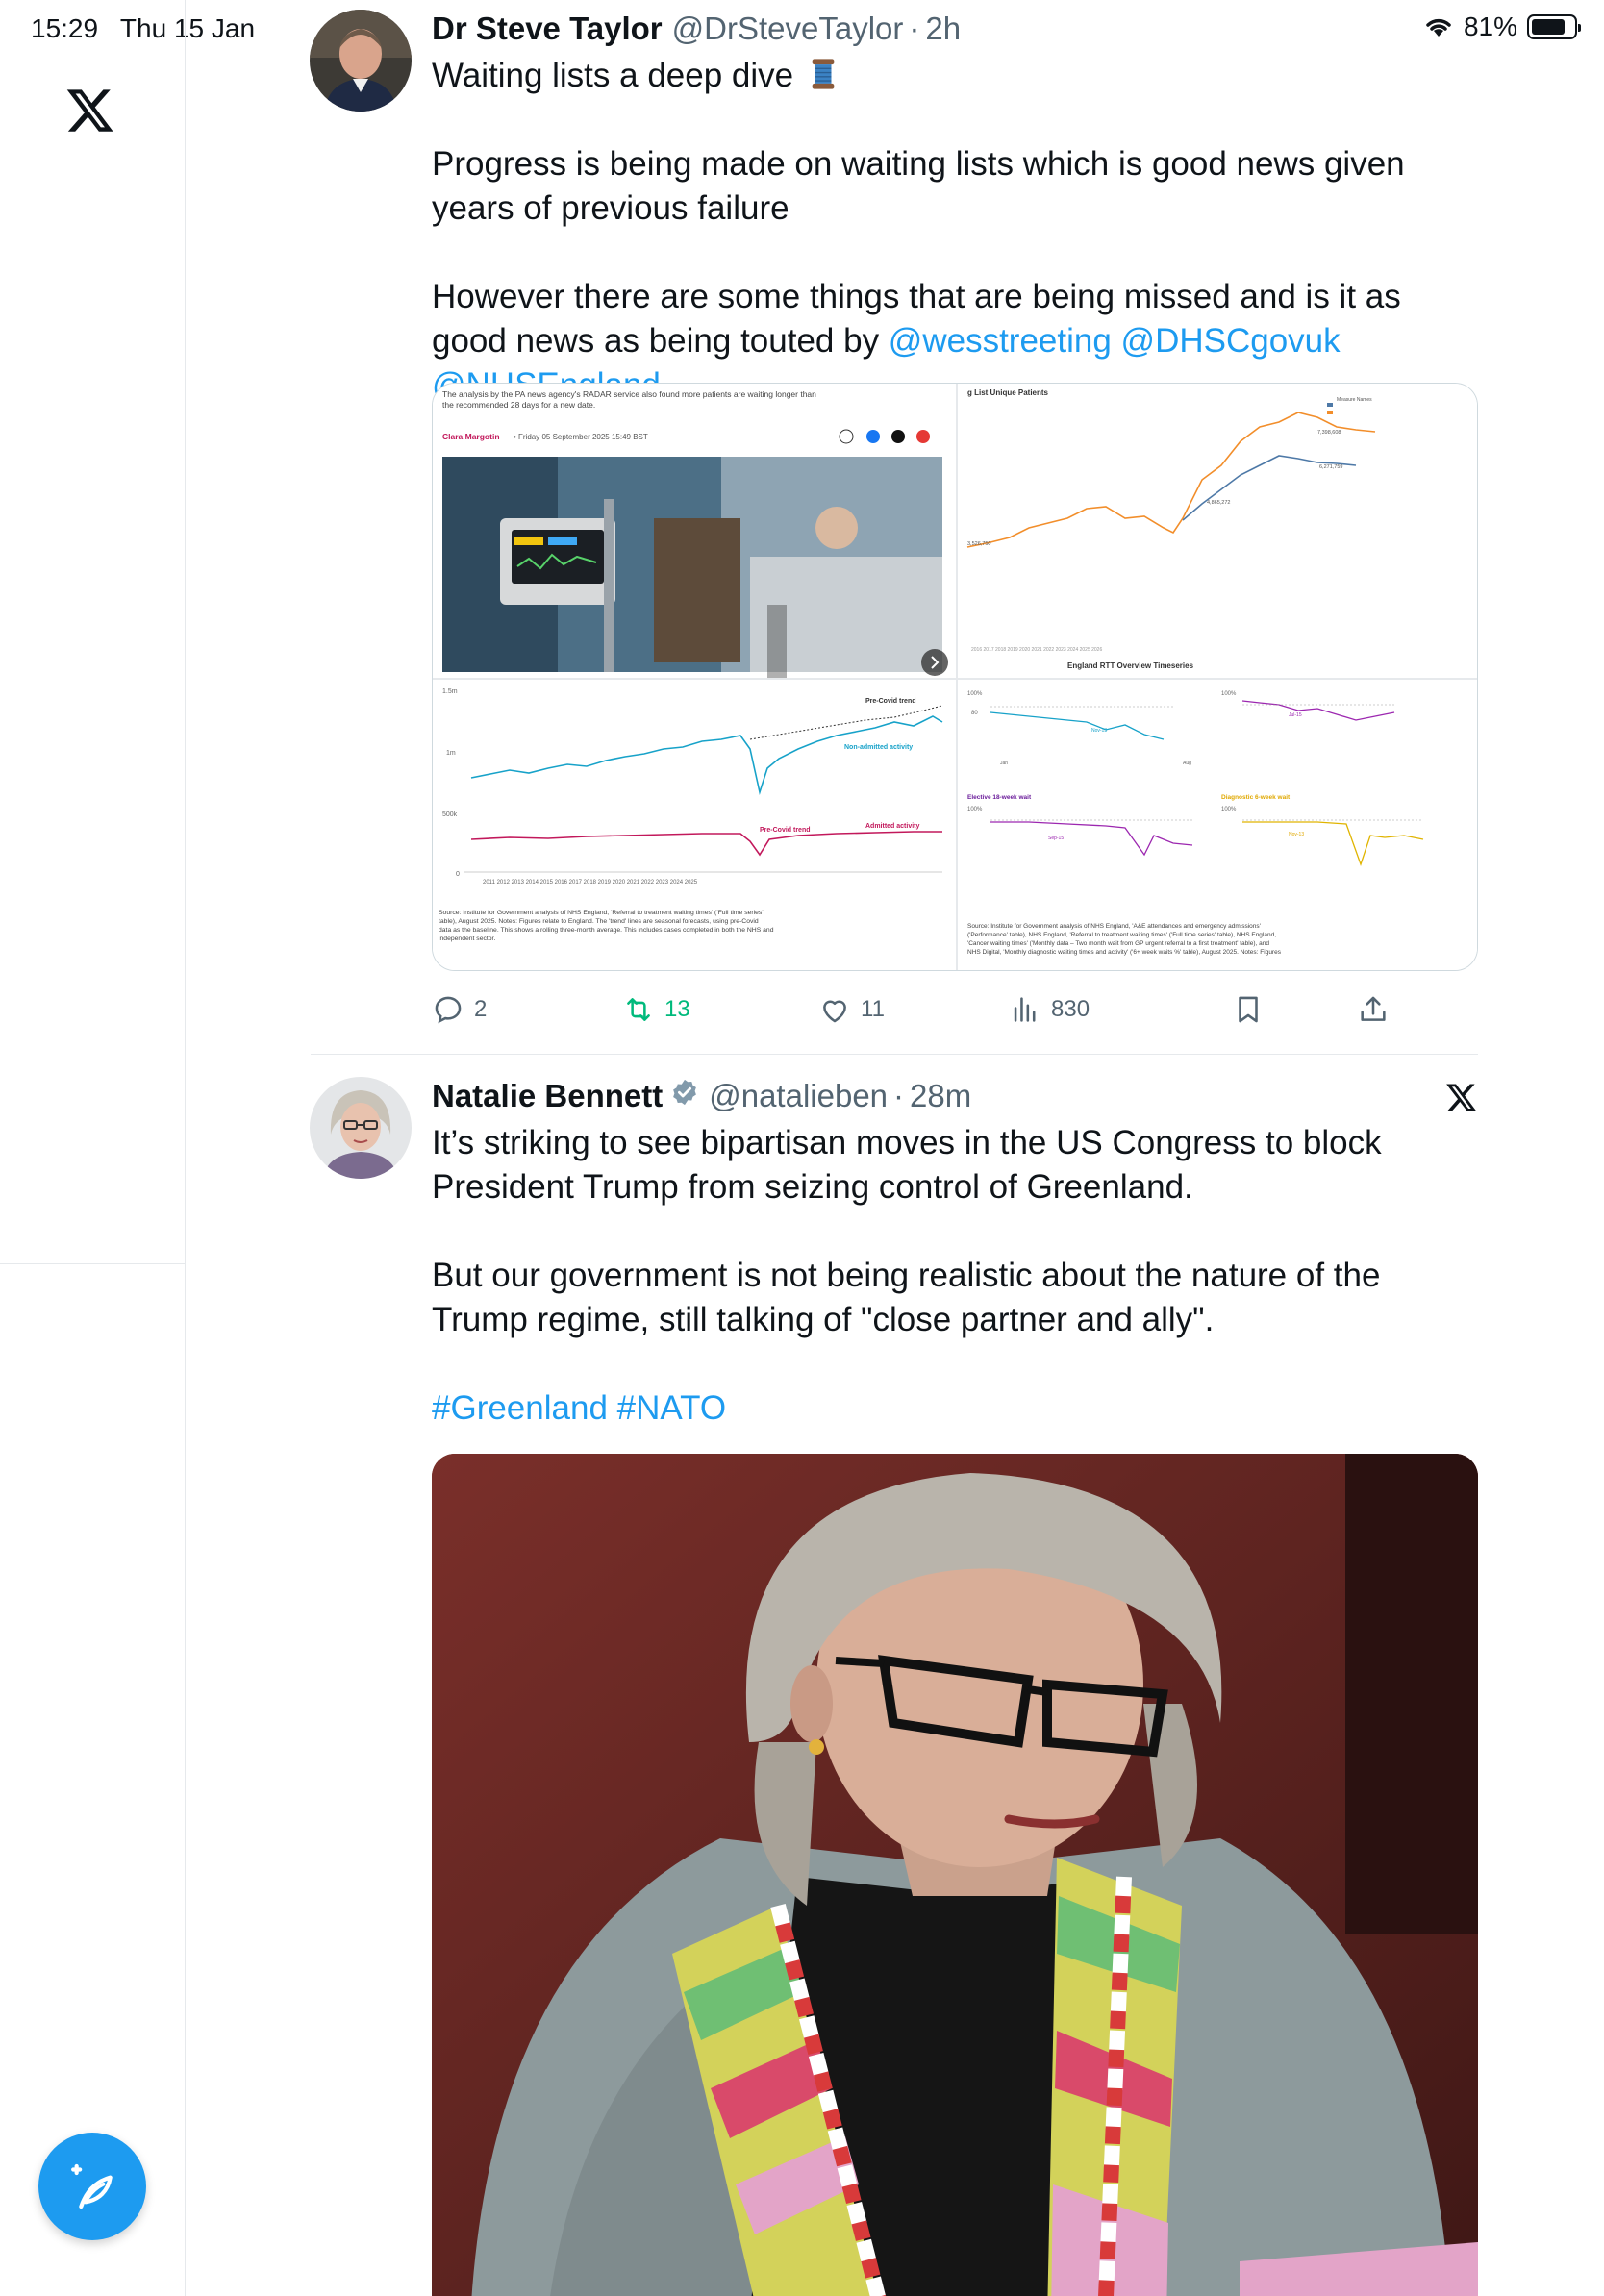  What do you see at coordinates (638, 1009) in the screenshot?
I see `repost-icon` at bounding box center [638, 1009].